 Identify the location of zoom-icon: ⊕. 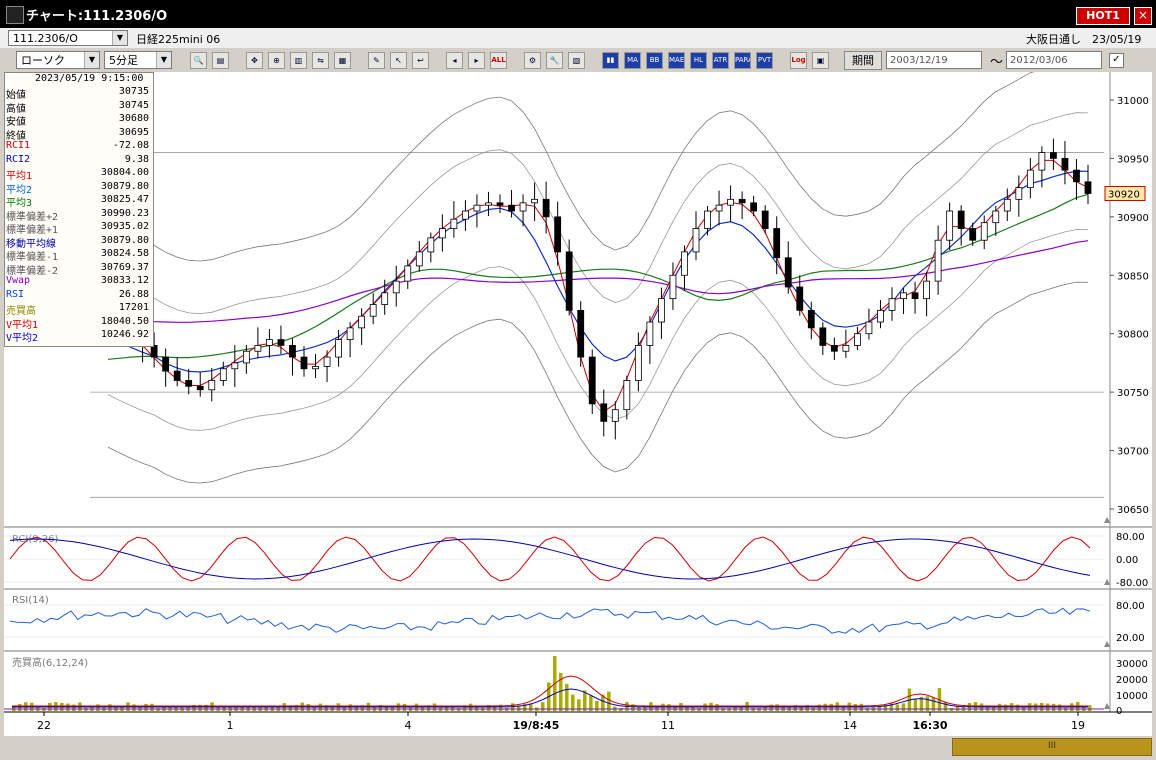
(276, 60).